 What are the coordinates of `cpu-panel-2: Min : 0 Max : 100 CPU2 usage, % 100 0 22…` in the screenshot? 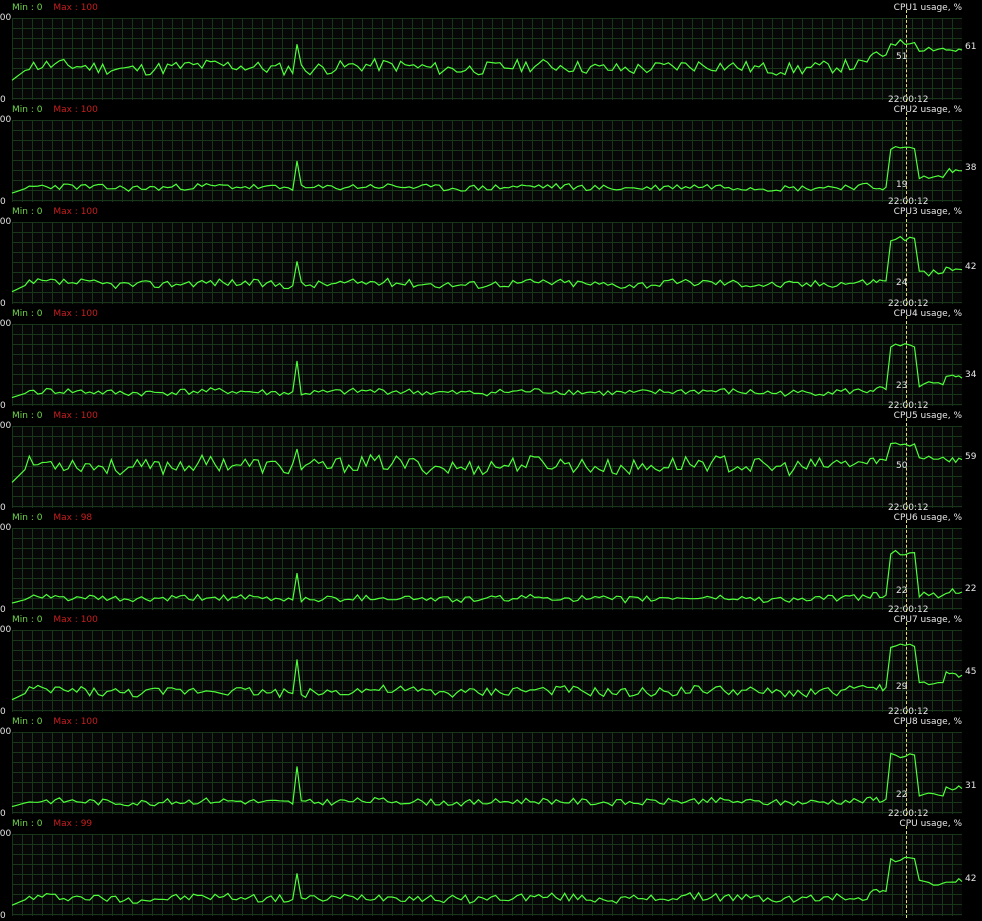 It's located at (491, 154).